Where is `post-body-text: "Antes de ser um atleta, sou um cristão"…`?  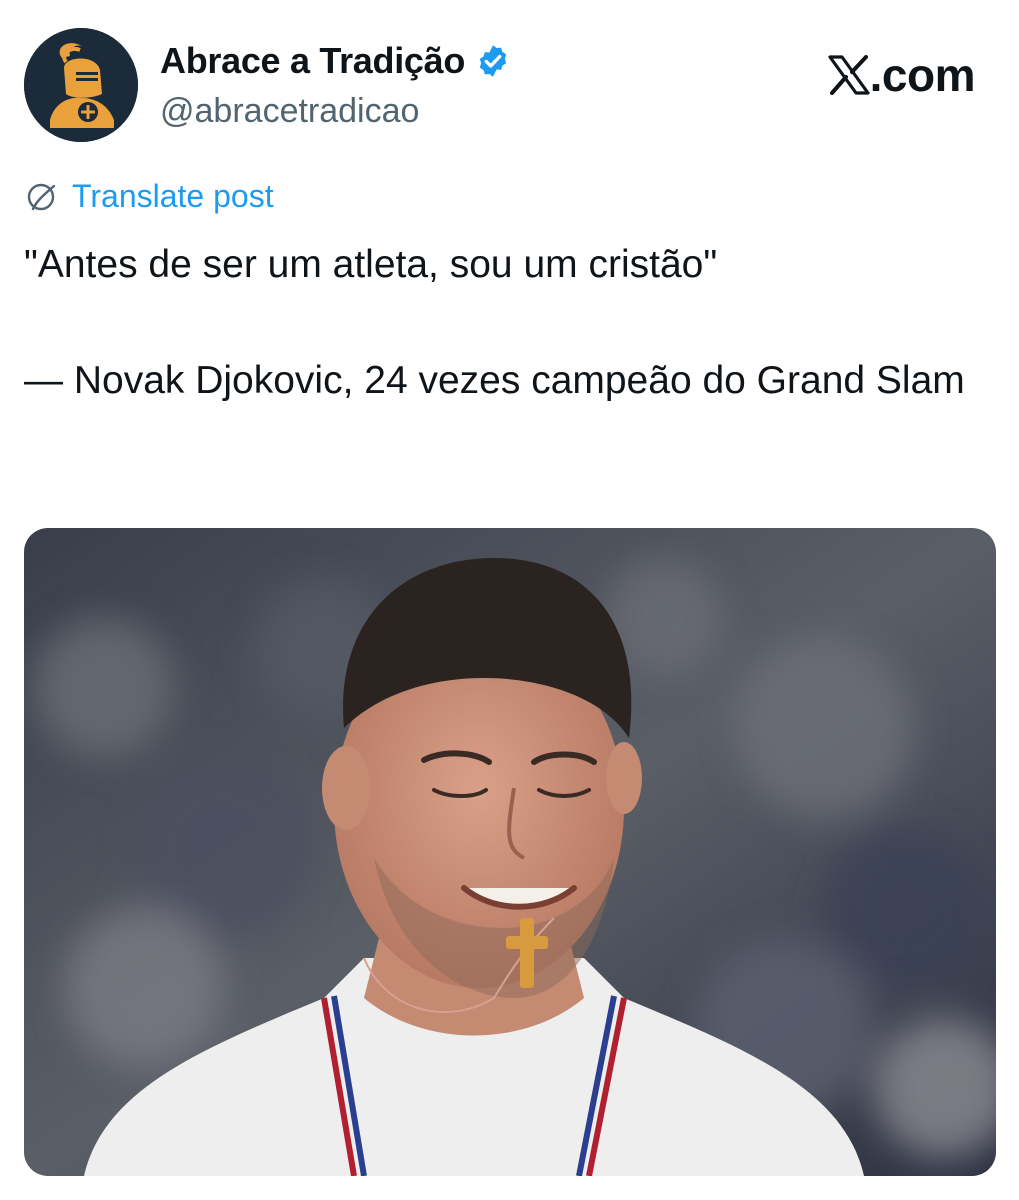
post-body-text: "Antes de ser um atleta, sou um cristão"… is located at coordinates (504, 323).